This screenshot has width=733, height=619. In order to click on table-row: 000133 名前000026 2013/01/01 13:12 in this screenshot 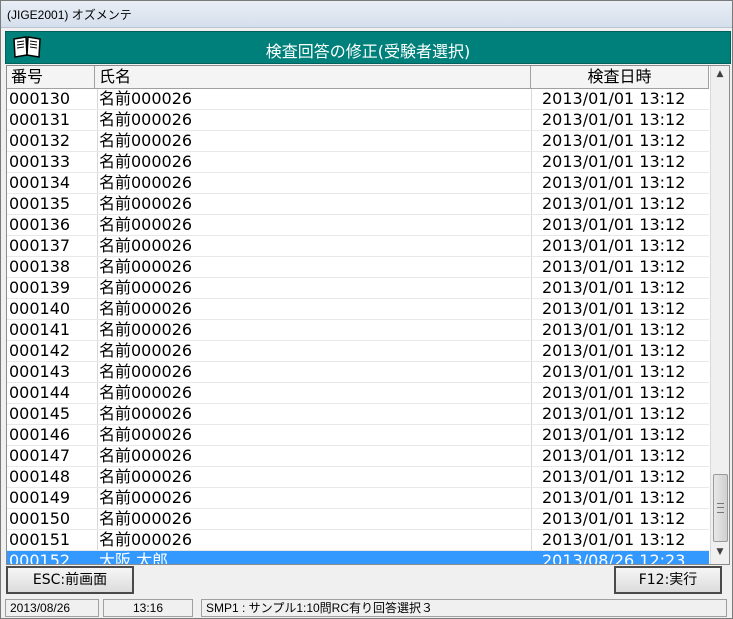, I will do `click(358, 162)`.